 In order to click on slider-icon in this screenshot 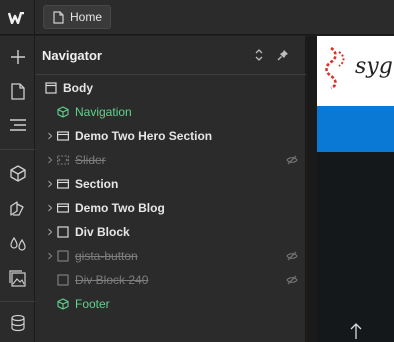, I will do `click(63, 160)`.